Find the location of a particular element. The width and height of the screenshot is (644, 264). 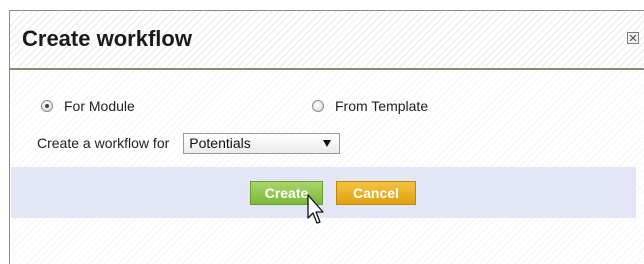

for-module-label: For Module is located at coordinates (99, 106).